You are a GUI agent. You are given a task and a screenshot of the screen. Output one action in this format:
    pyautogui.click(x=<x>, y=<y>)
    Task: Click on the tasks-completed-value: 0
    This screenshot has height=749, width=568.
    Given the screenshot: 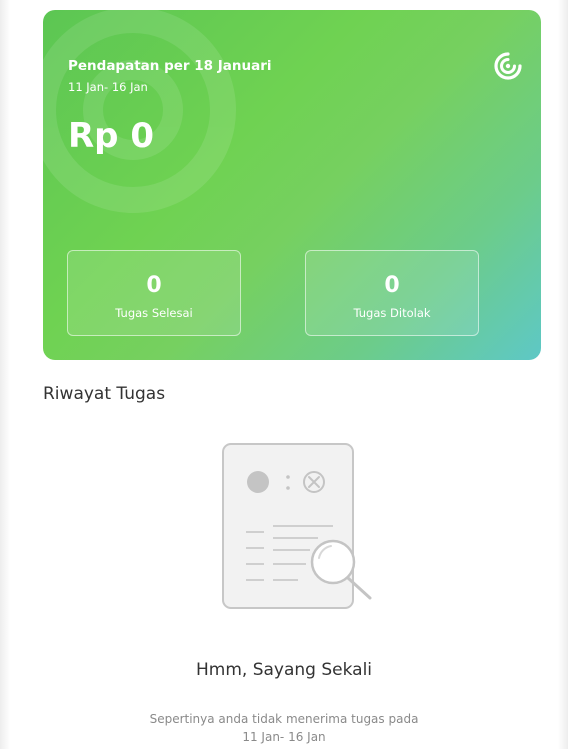 What is the action you would take?
    pyautogui.click(x=154, y=285)
    